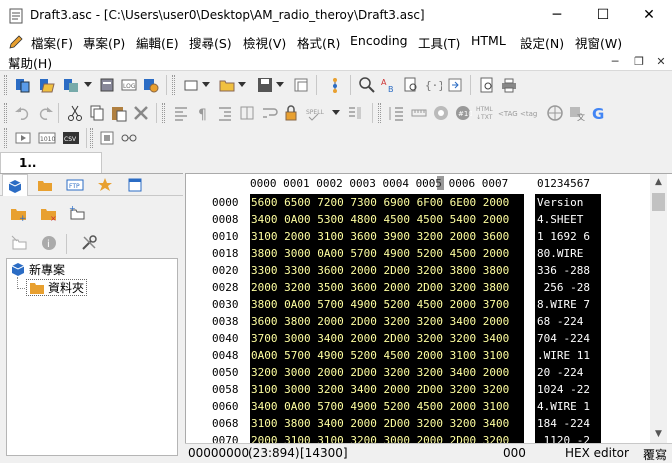 Image resolution: width=672 pixels, height=463 pixels. What do you see at coordinates (568, 406) in the screenshot?
I see `row-ascii: 4.WIRE 1` at bounding box center [568, 406].